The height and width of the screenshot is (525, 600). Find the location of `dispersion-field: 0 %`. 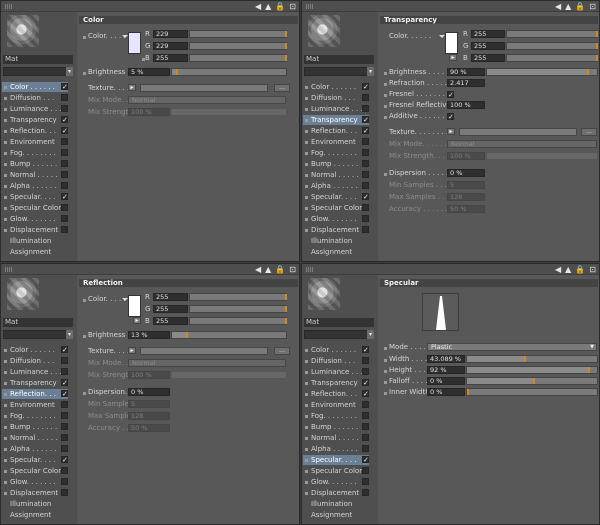

dispersion-field: 0 % is located at coordinates (466, 173).